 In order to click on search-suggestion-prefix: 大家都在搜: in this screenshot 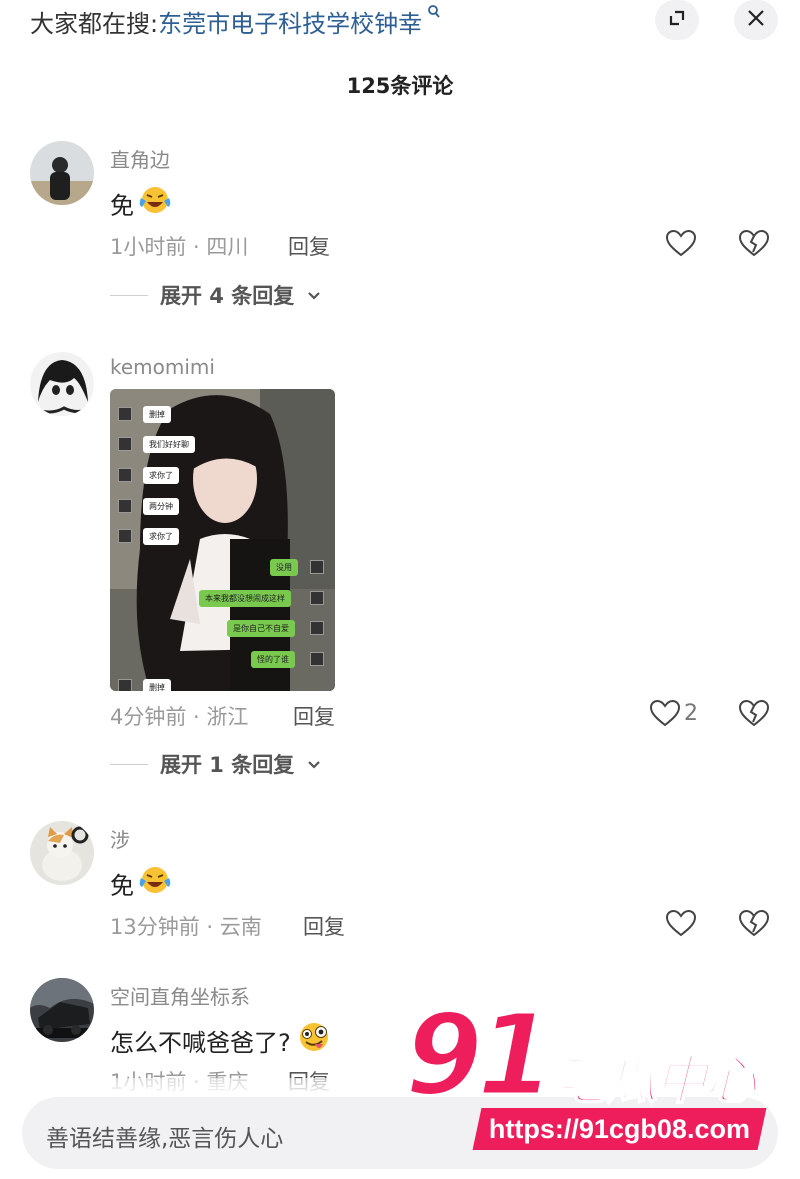, I will do `click(94, 24)`.